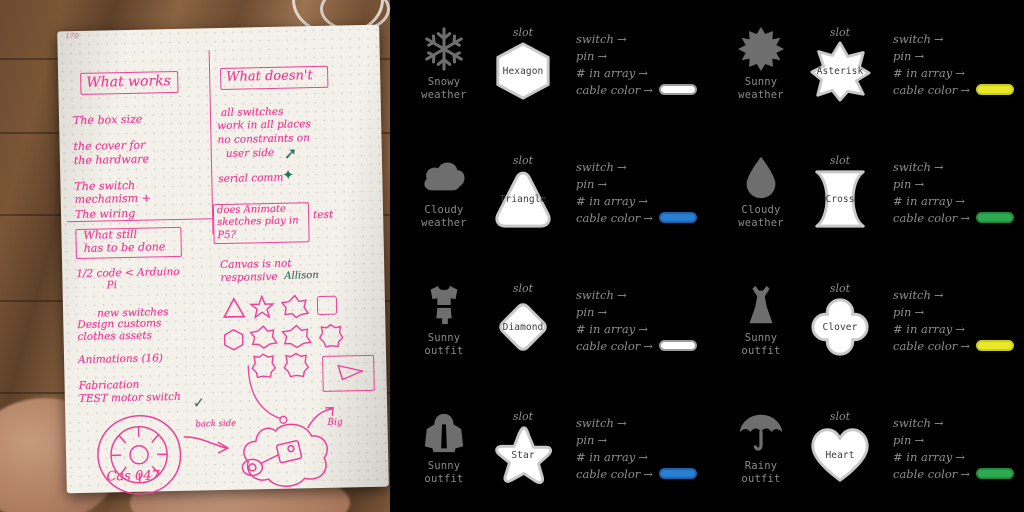  I want to click on hoodie-icon, so click(444, 433).